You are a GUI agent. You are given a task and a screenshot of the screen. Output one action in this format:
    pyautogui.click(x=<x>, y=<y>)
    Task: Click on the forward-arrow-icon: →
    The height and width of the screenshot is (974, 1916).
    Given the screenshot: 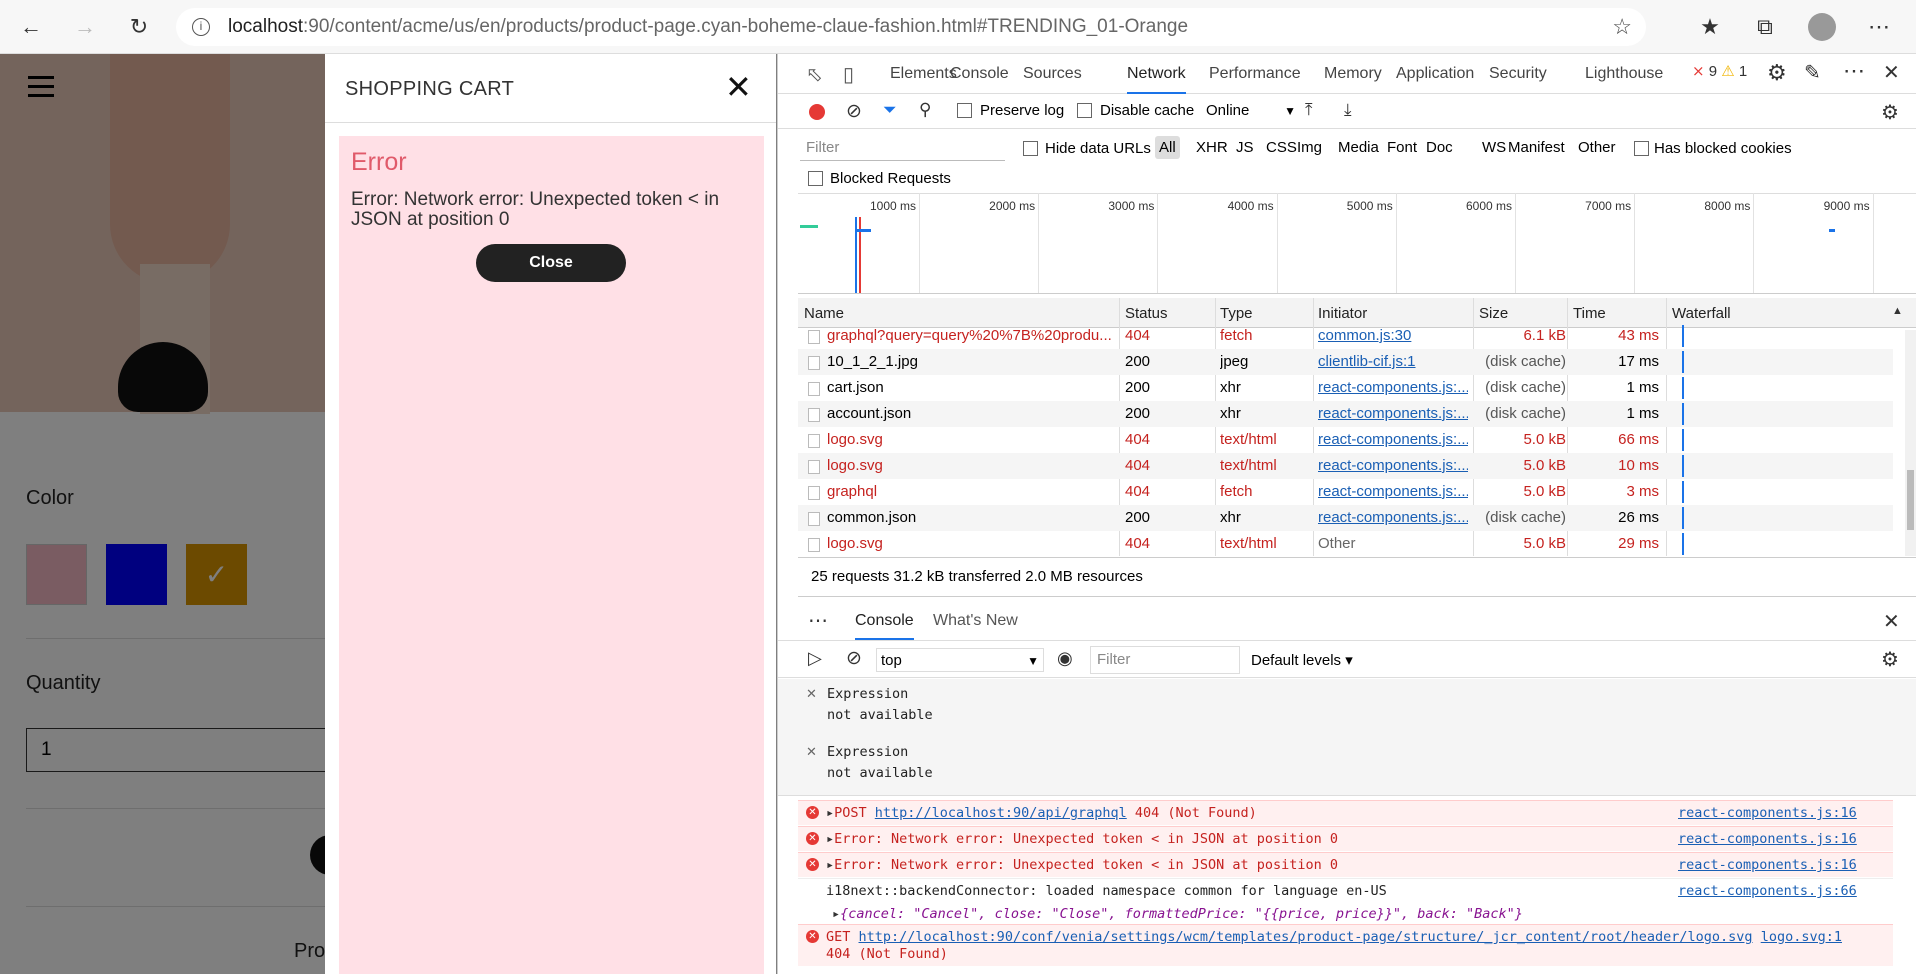 What is the action you would take?
    pyautogui.click(x=85, y=27)
    